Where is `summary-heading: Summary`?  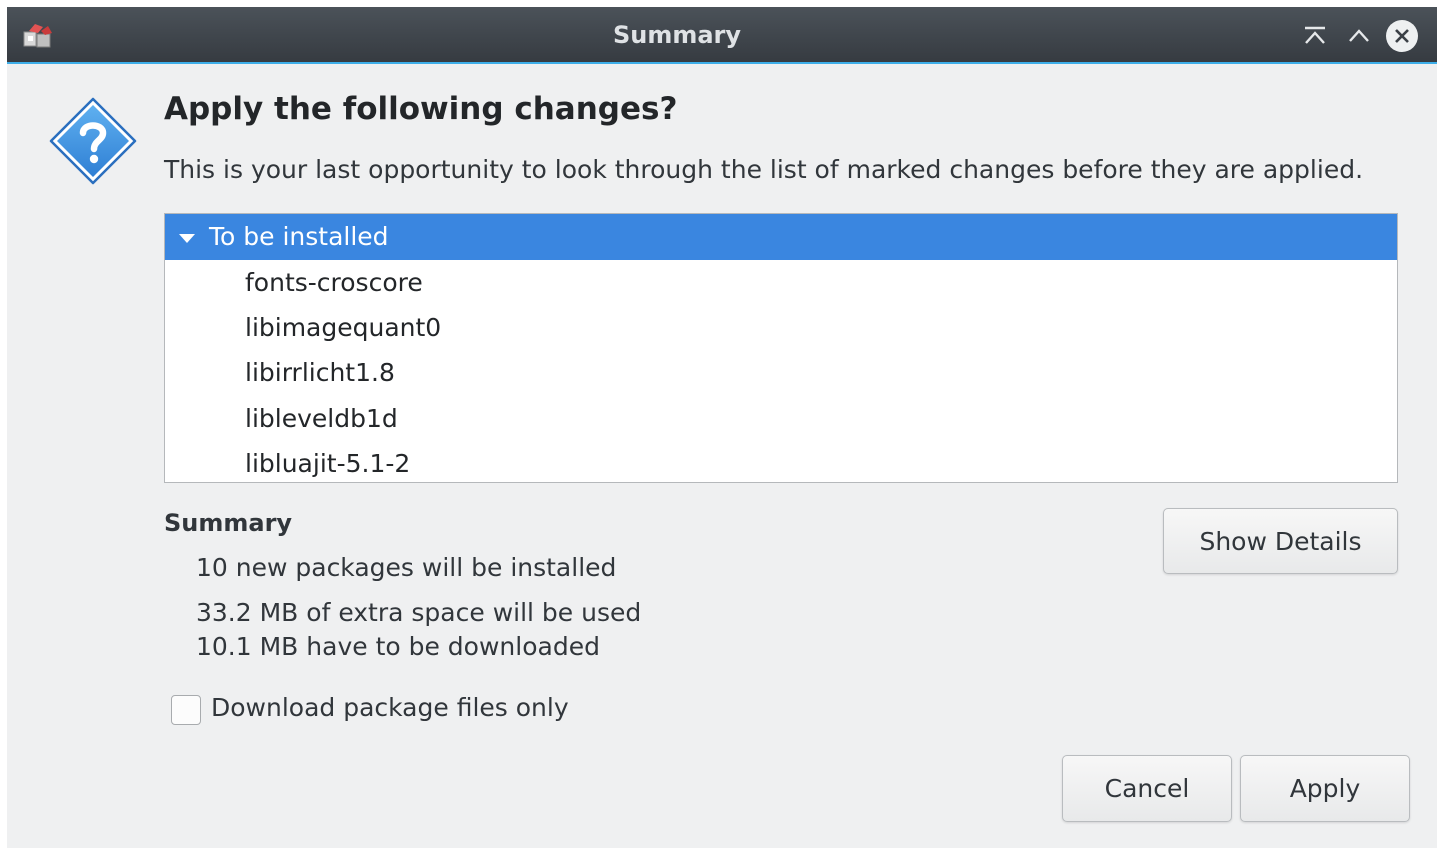 summary-heading: Summary is located at coordinates (228, 523).